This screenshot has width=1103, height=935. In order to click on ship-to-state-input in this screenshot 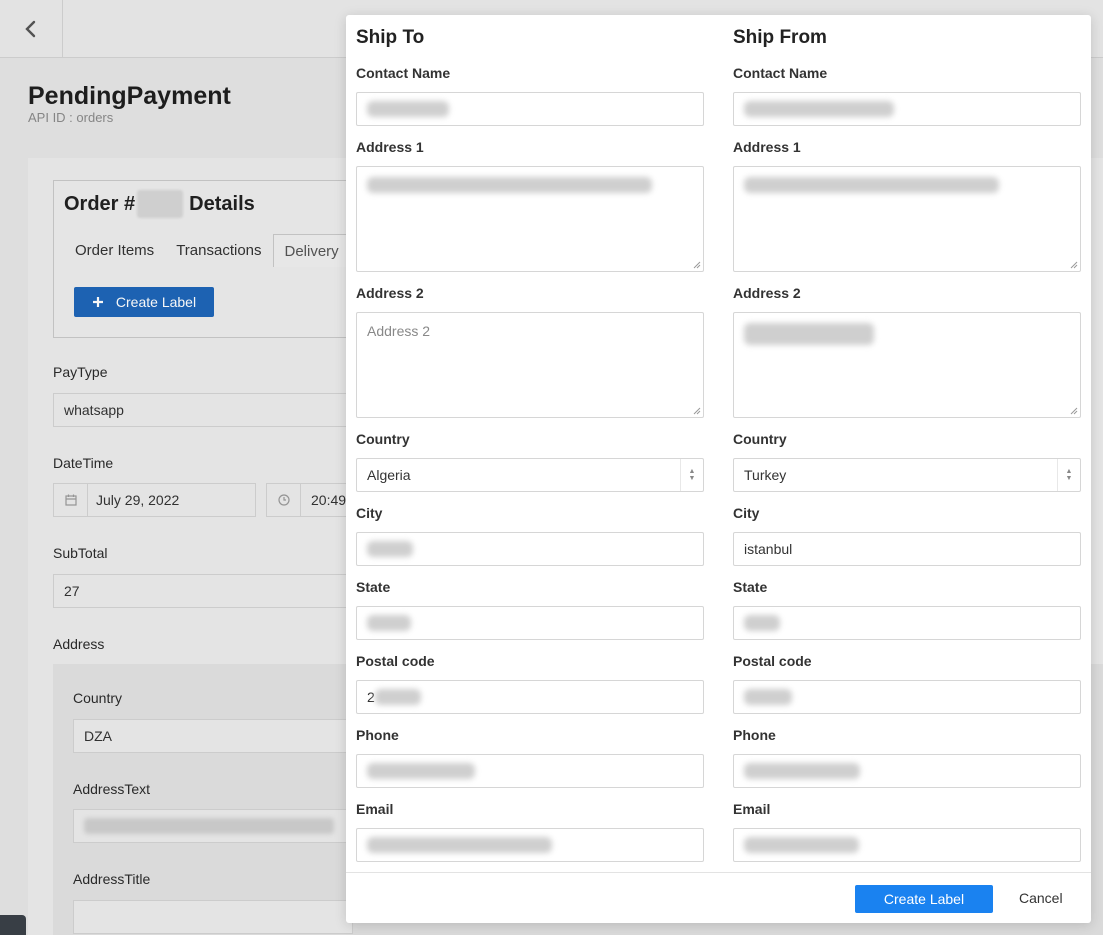, I will do `click(530, 623)`.